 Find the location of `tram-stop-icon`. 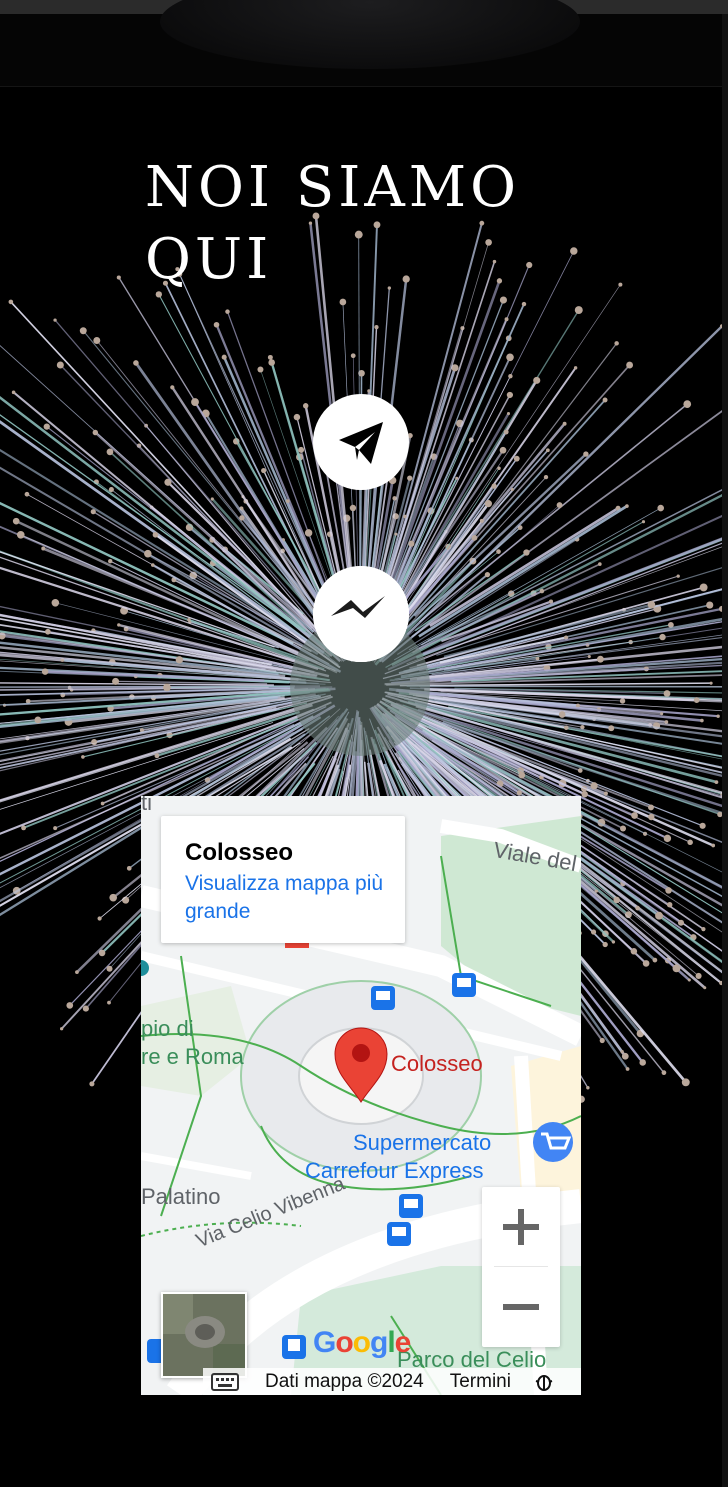

tram-stop-icon is located at coordinates (294, 1347).